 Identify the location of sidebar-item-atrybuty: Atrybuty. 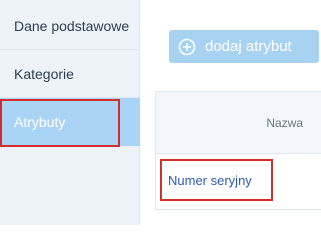
(70, 122).